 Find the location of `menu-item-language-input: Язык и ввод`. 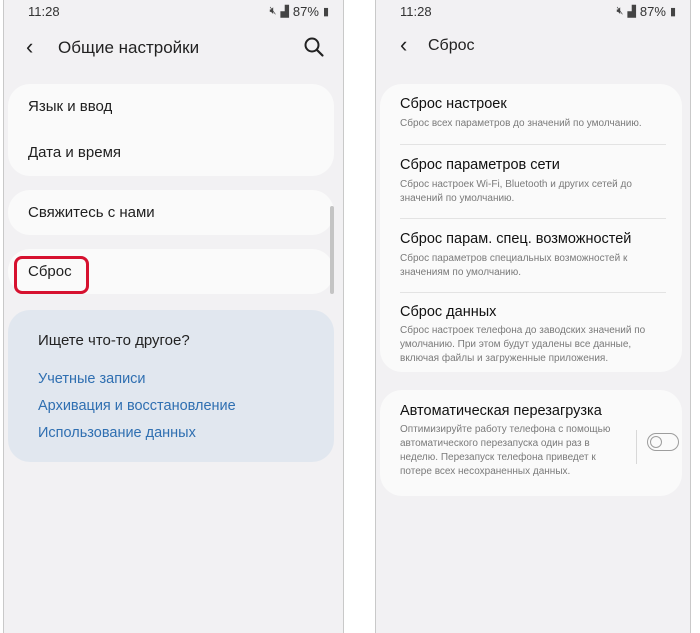

menu-item-language-input: Язык и ввод is located at coordinates (70, 106).